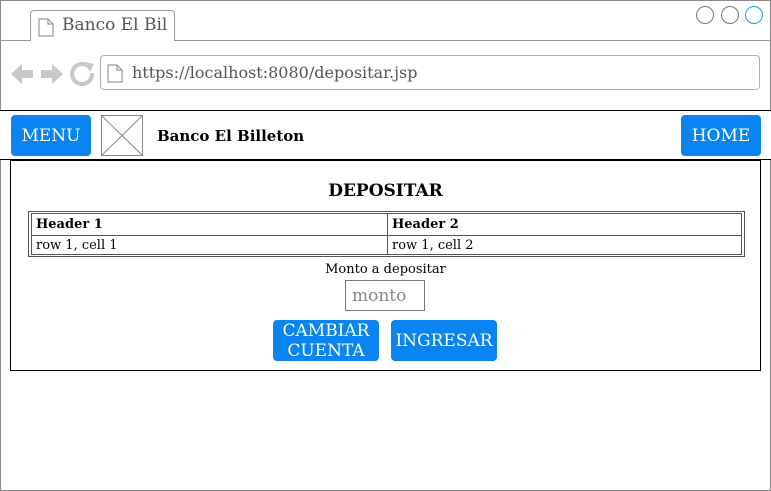 The image size is (771, 491). What do you see at coordinates (209, 224) in the screenshot?
I see `table-header: Header 1` at bounding box center [209, 224].